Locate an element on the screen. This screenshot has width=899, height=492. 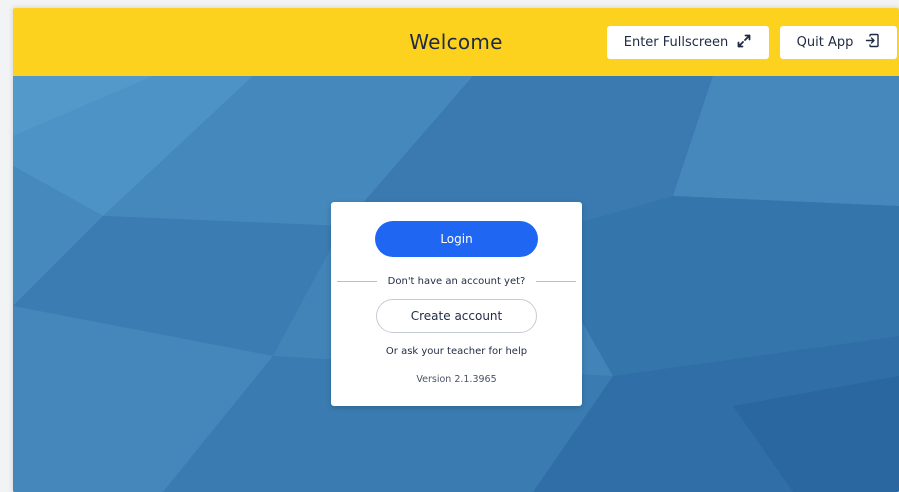
enter-fullscreen-button: Enter Fullscreen is located at coordinates (688, 42).